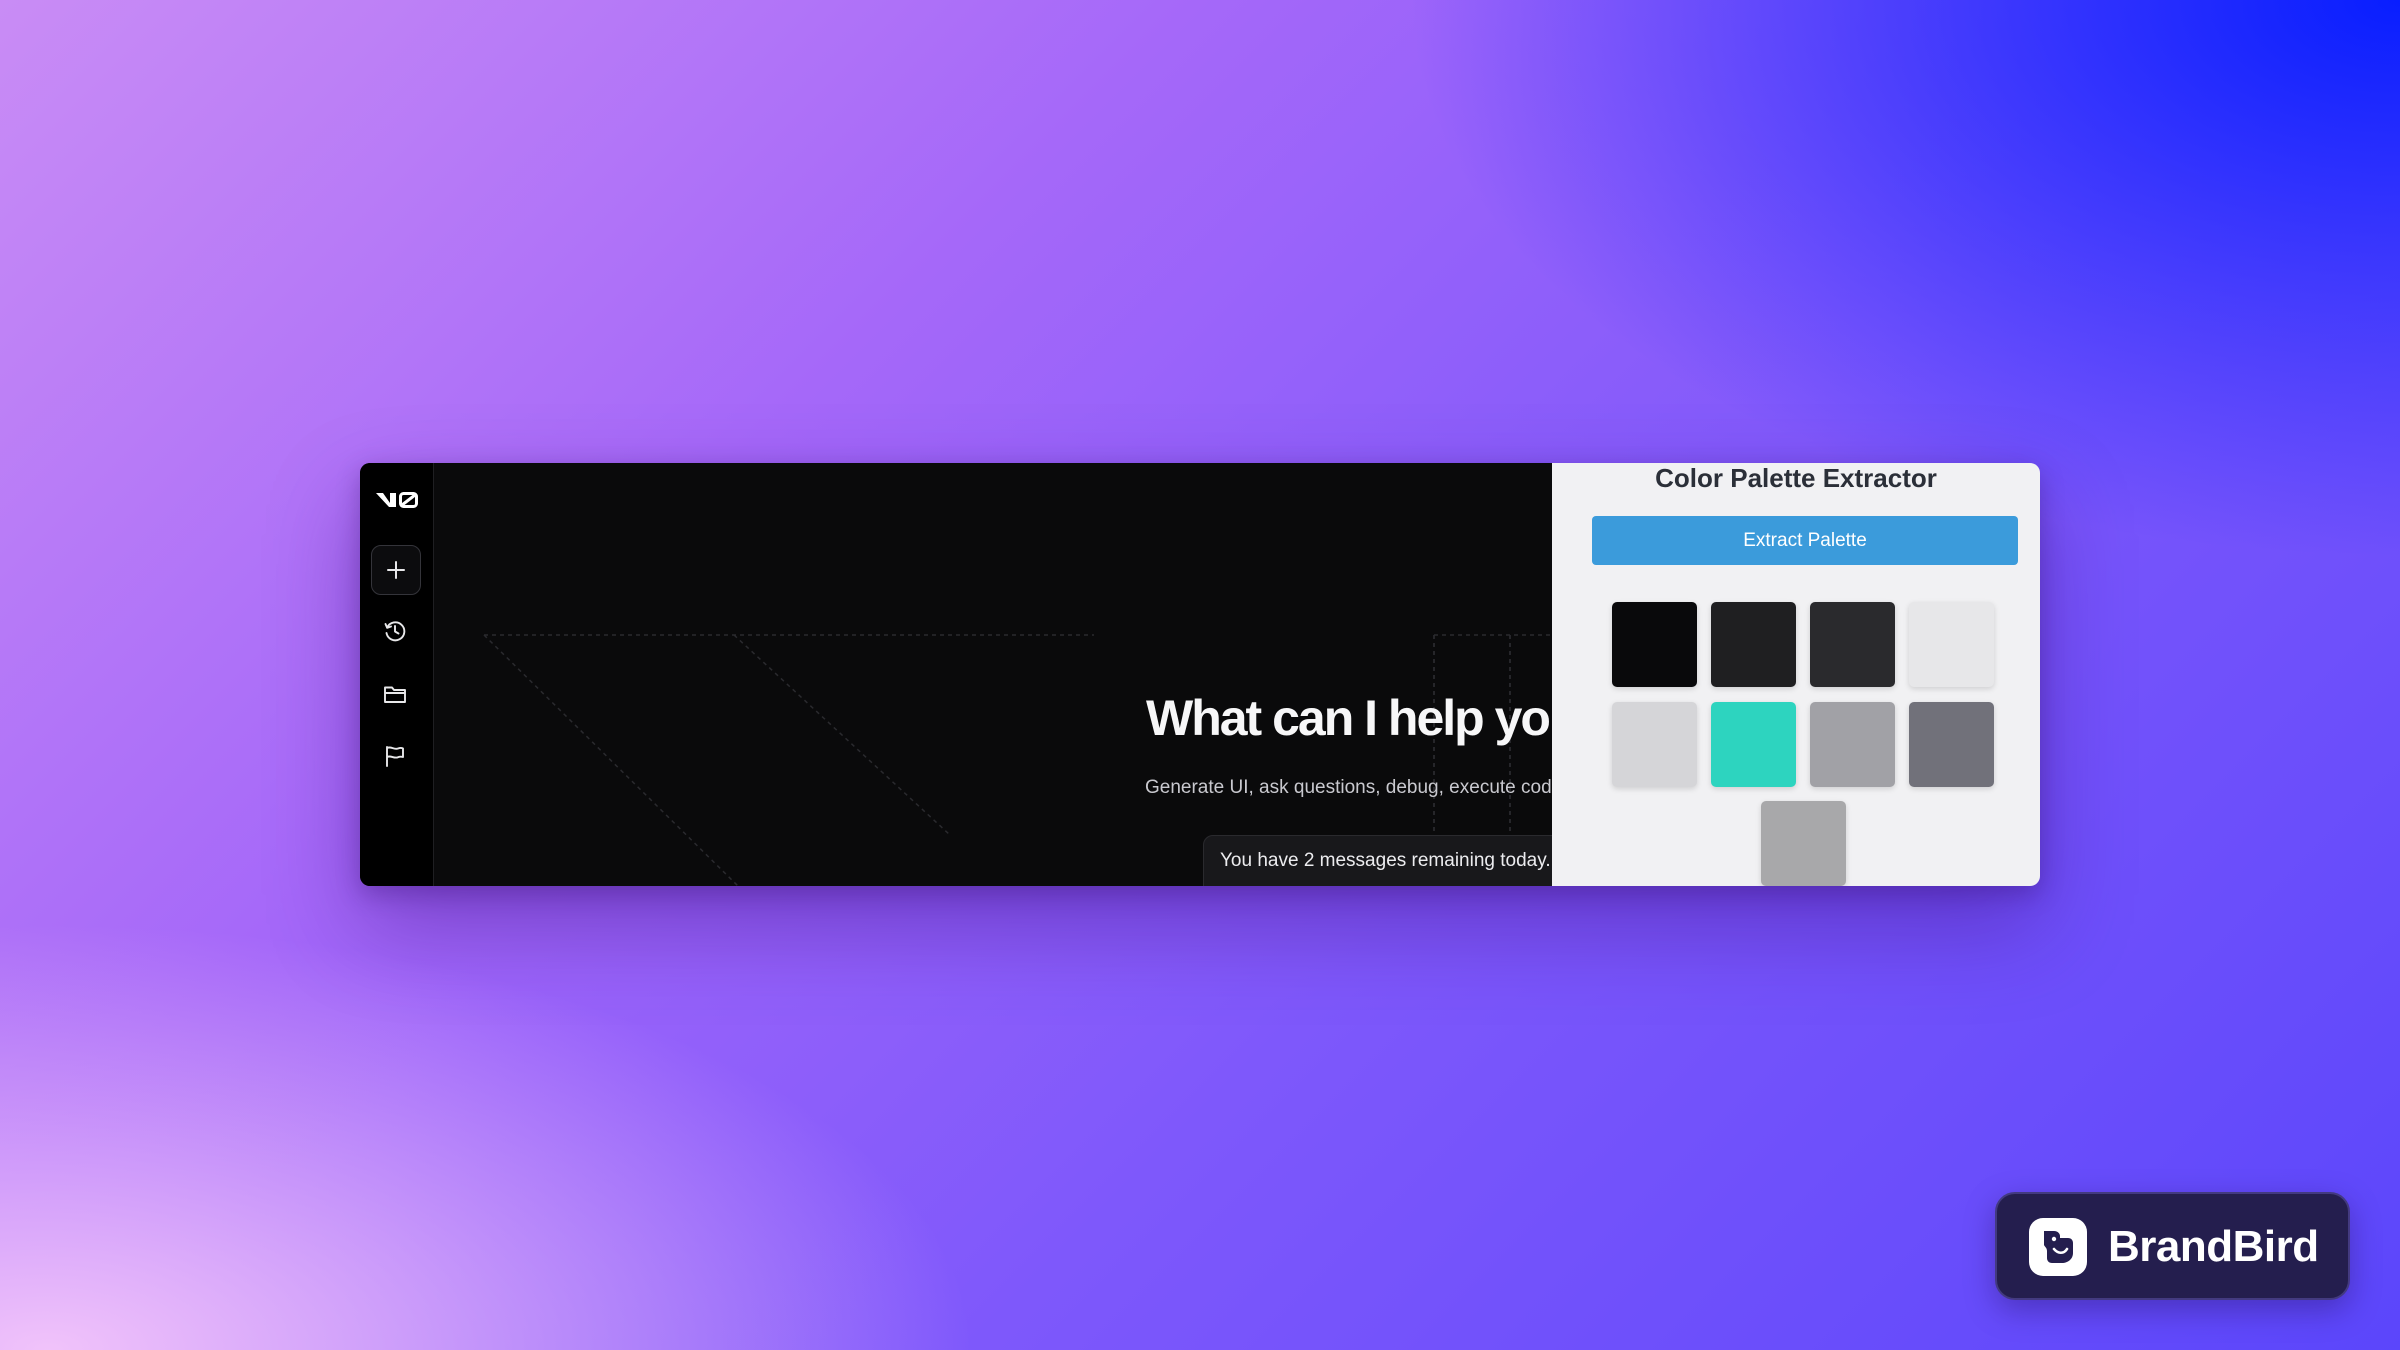 This screenshot has width=2400, height=1350. I want to click on plus-icon, so click(396, 570).